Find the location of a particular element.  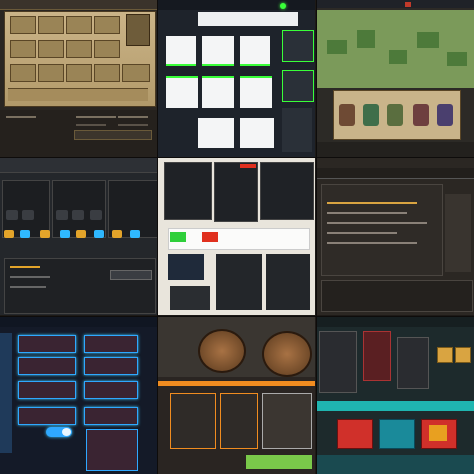

shop-card-emblem is located at coordinates (438, 433).